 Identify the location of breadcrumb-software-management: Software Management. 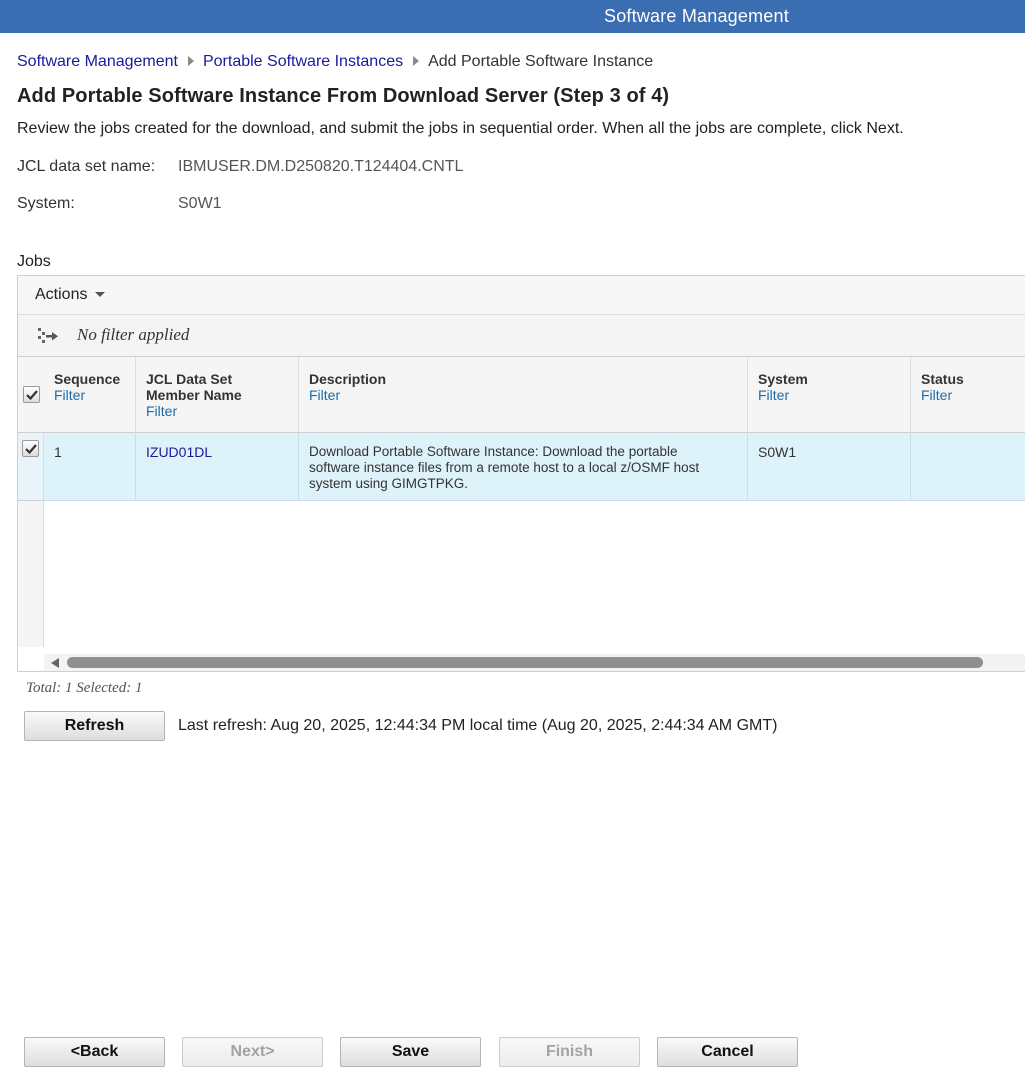
(97, 61).